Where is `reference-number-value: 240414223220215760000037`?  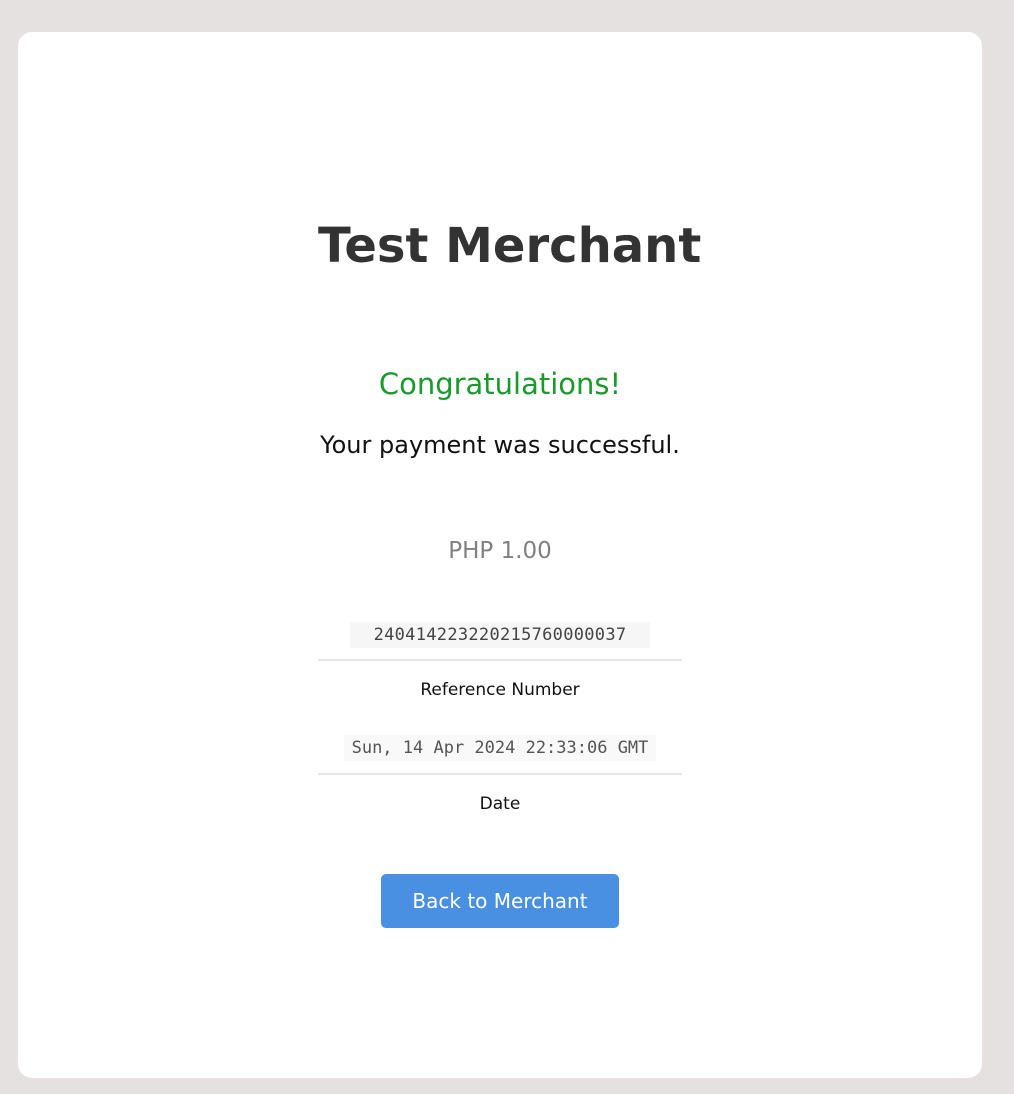
reference-number-value: 240414223220215760000037 is located at coordinates (500, 635).